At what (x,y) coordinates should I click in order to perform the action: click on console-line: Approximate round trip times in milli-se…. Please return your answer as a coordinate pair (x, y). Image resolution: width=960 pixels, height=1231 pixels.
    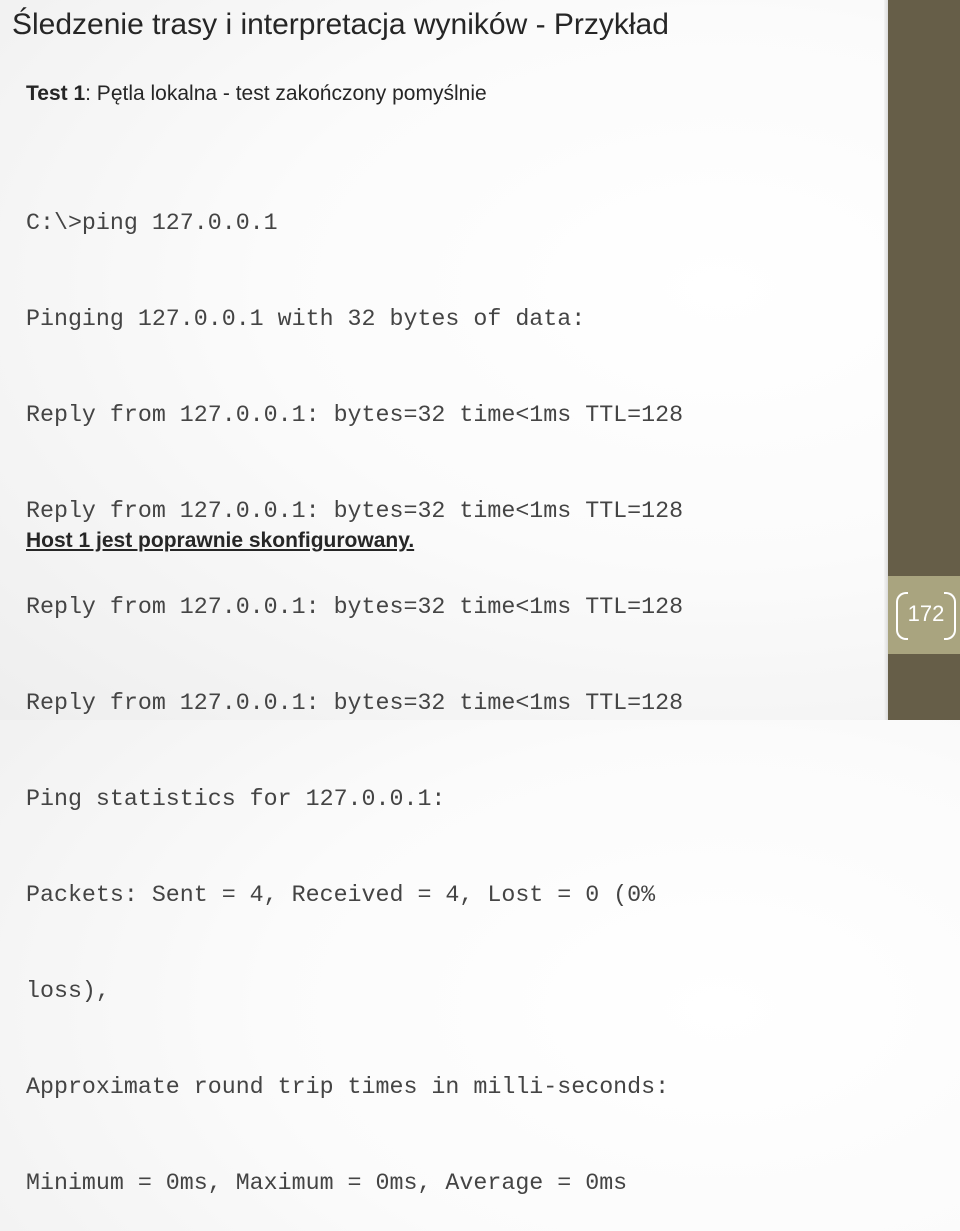
    Looking at the image, I should click on (348, 1087).